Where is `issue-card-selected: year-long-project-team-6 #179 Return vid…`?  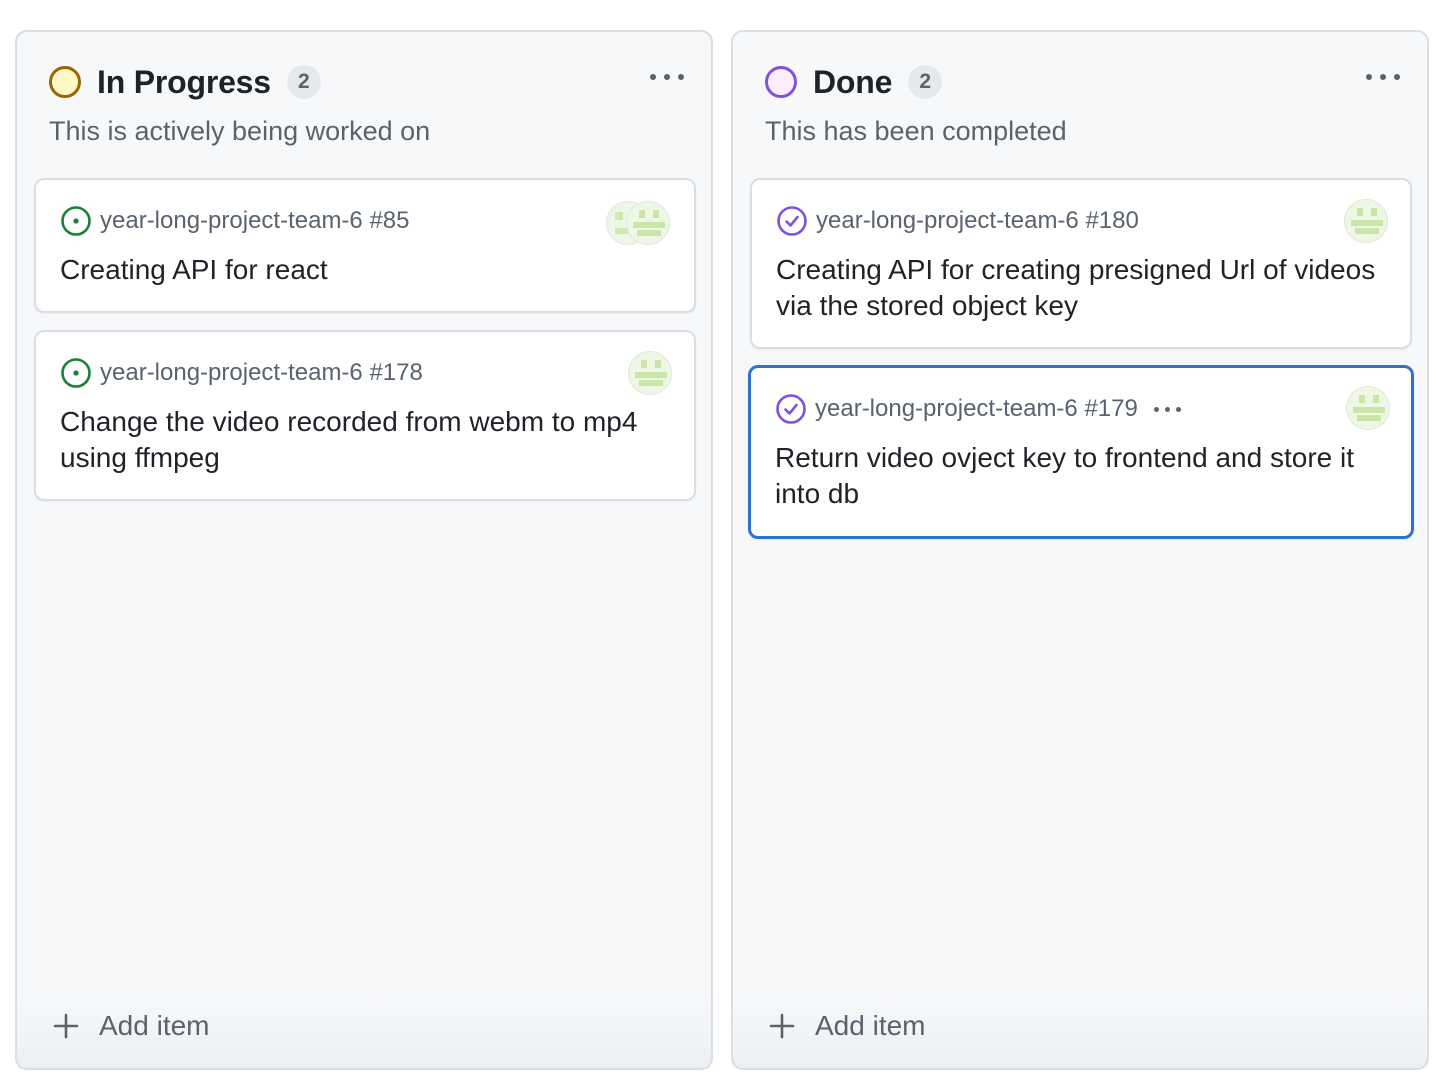
issue-card-selected: year-long-project-team-6 #179 Return vid… is located at coordinates (1081, 452).